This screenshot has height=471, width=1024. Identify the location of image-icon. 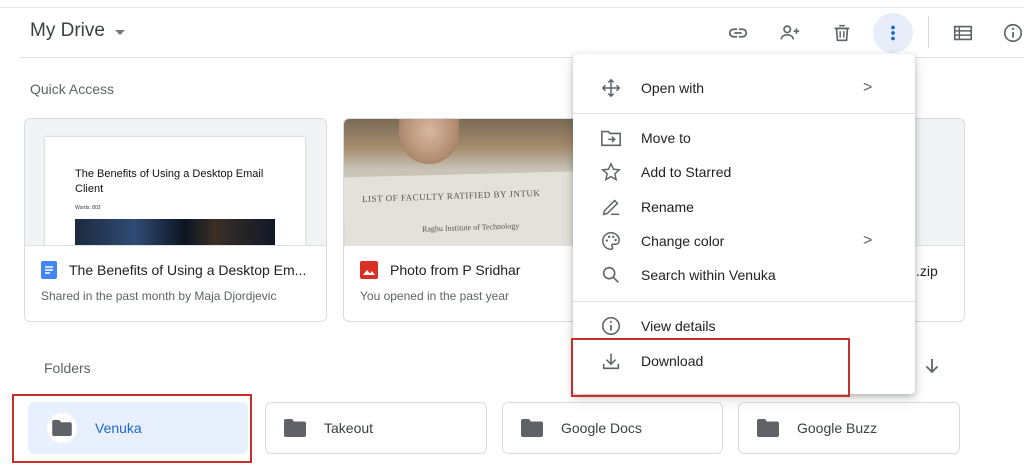
(369, 270).